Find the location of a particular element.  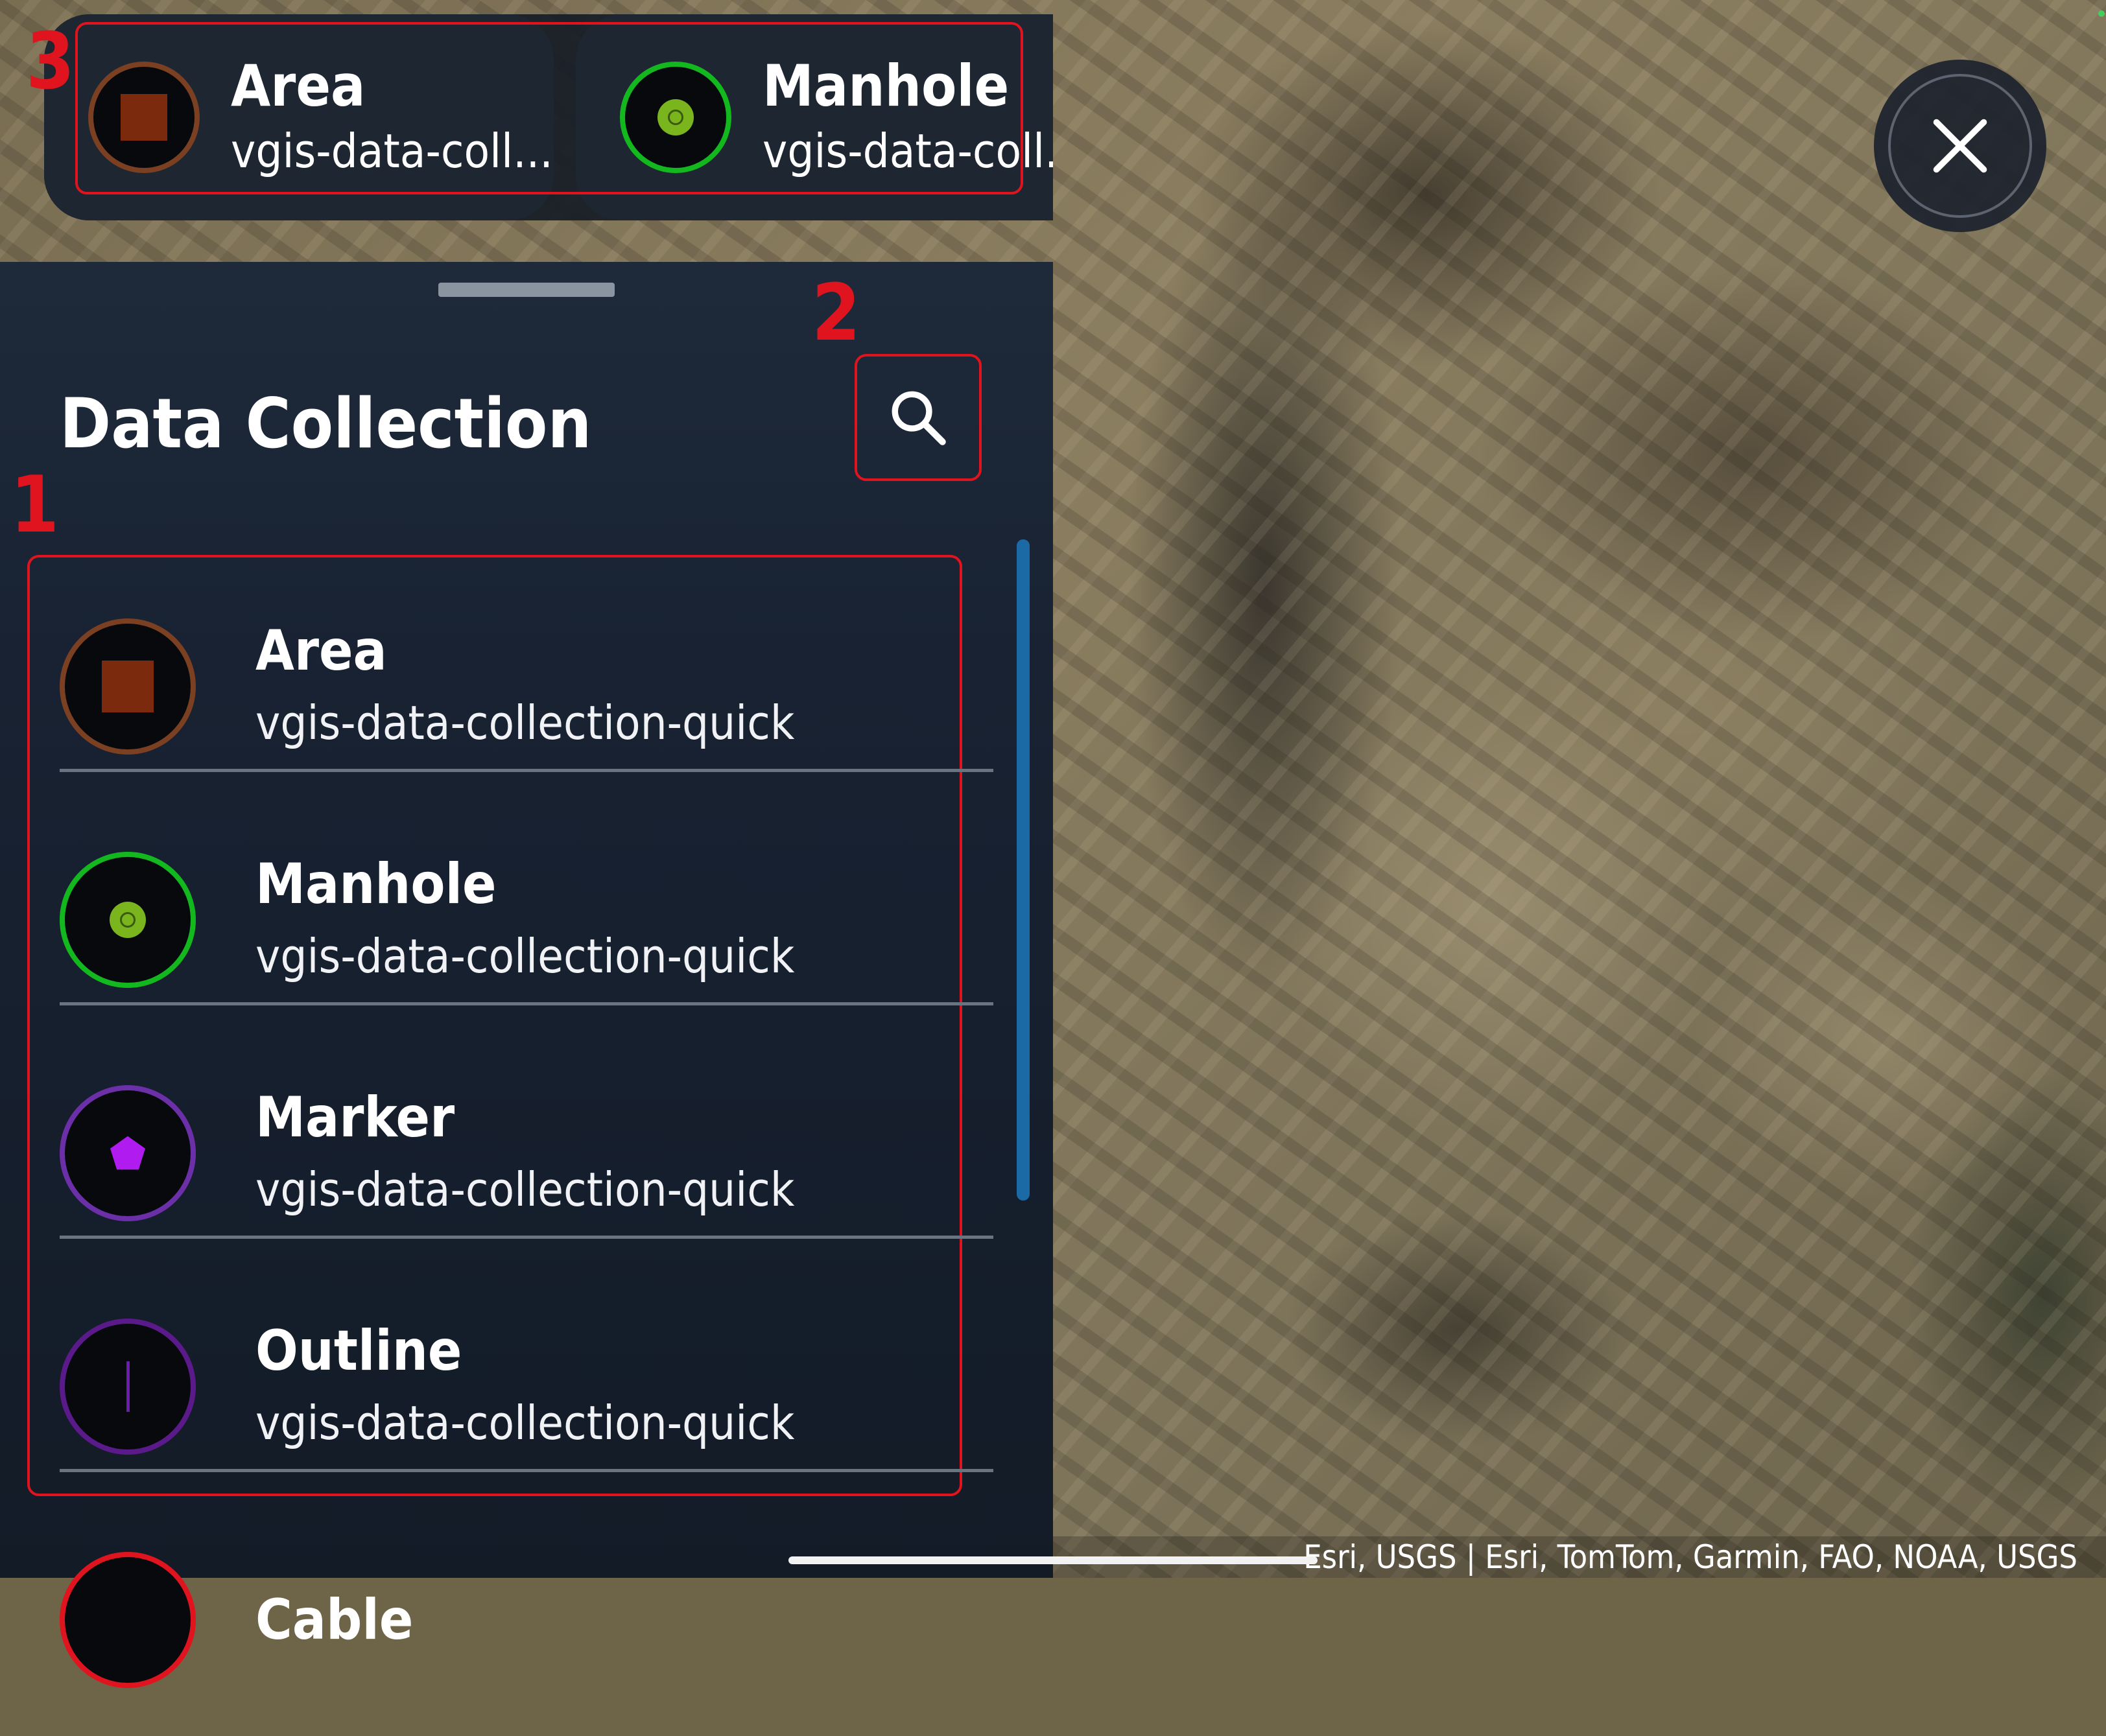

outline-line-icon is located at coordinates (128, 1387).